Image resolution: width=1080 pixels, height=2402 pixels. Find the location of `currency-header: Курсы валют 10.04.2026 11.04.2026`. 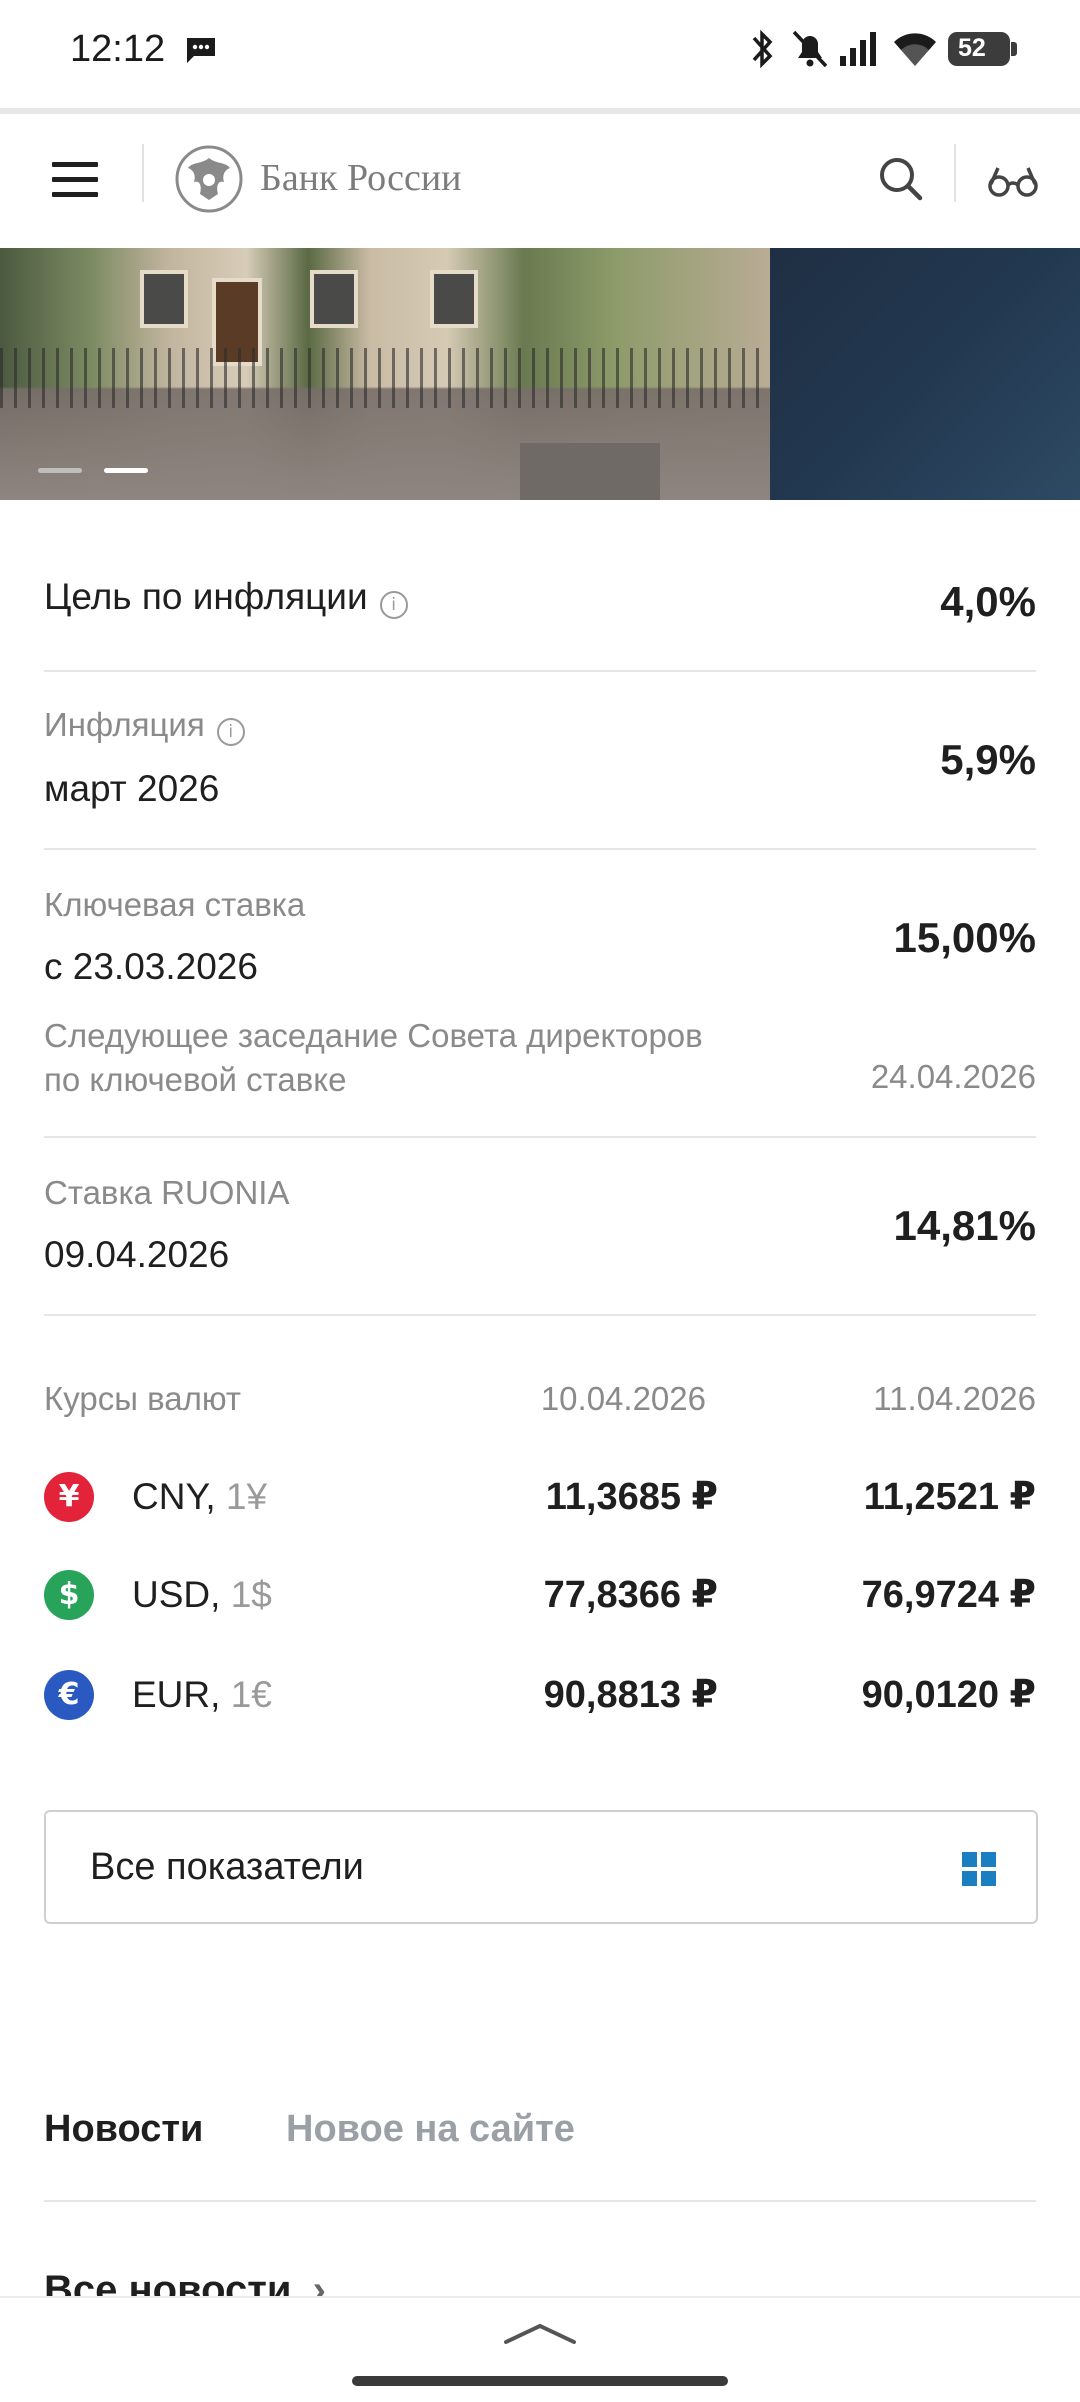

currency-header: Курсы валют 10.04.2026 11.04.2026 is located at coordinates (540, 1399).